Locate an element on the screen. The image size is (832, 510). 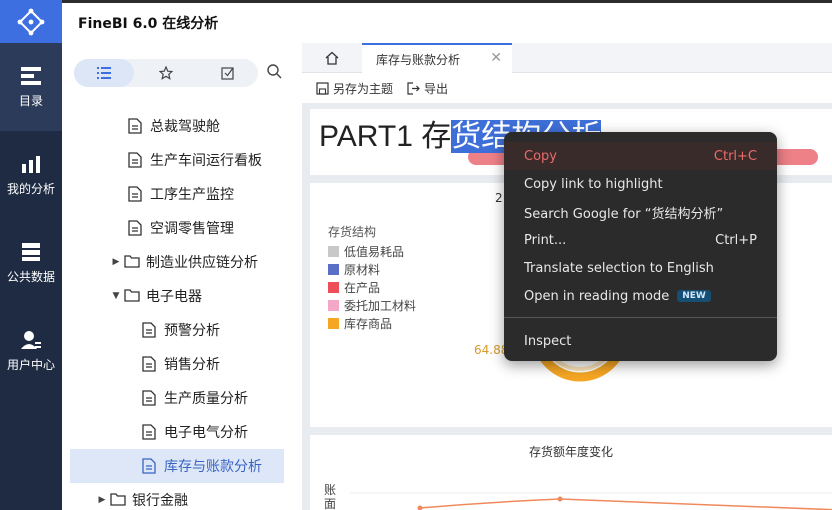
close-icon: ✕ is located at coordinates (496, 58).